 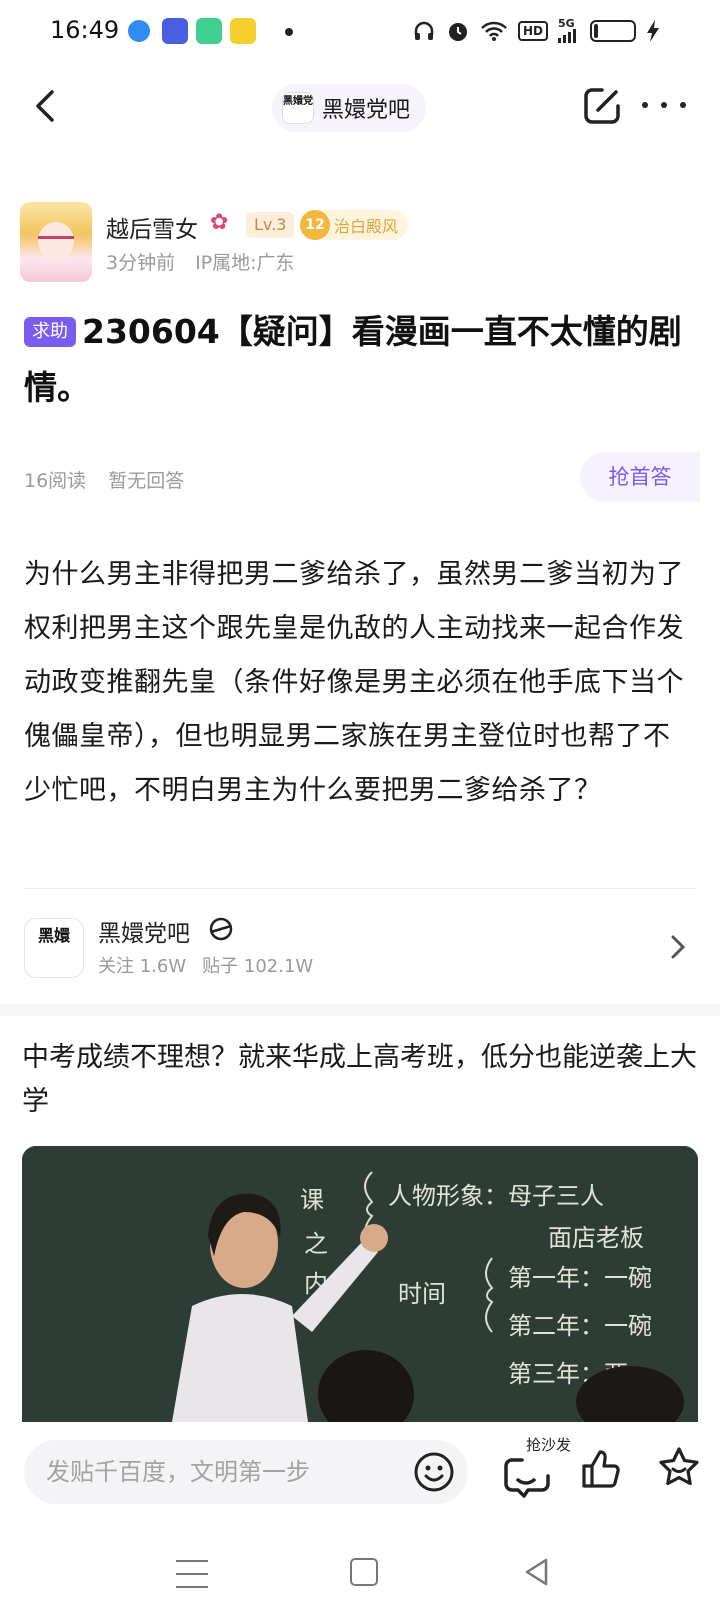 What do you see at coordinates (55, 481) in the screenshot?
I see `read-count: 16阅读` at bounding box center [55, 481].